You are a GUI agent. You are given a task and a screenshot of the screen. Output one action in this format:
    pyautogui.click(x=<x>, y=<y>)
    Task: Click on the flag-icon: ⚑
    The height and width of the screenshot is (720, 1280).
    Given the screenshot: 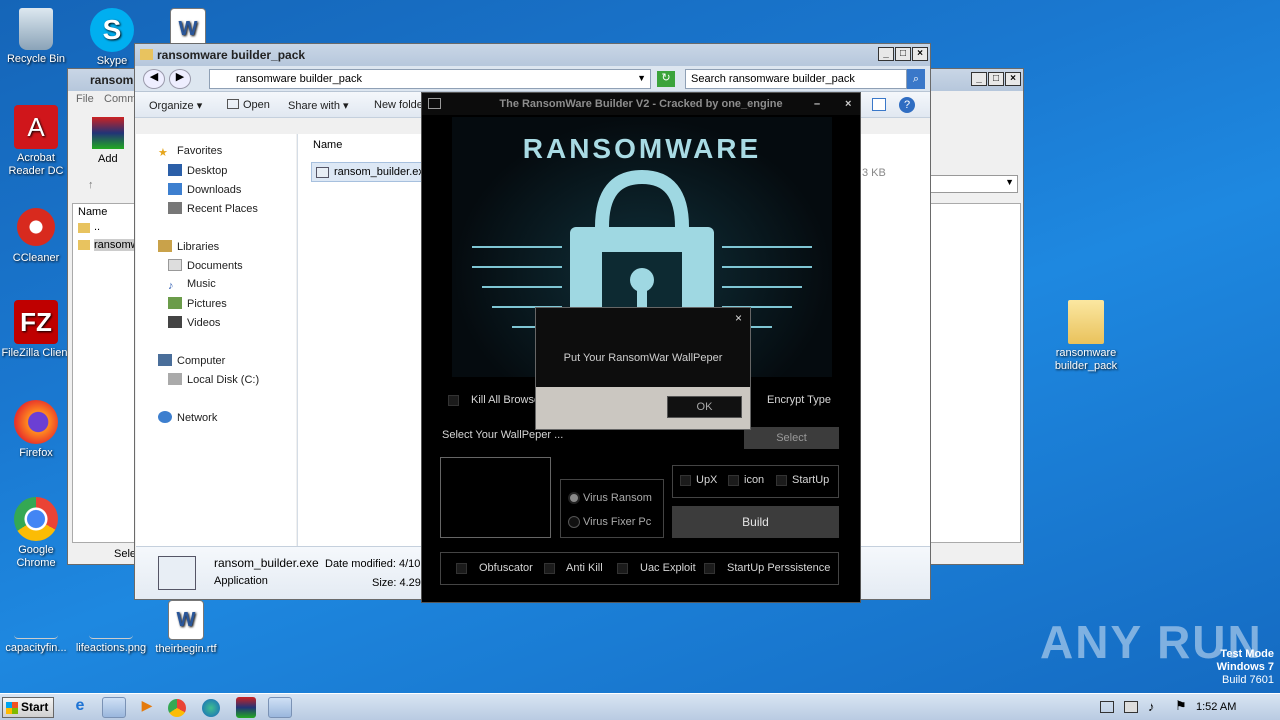 What is the action you would take?
    pyautogui.click(x=1181, y=706)
    